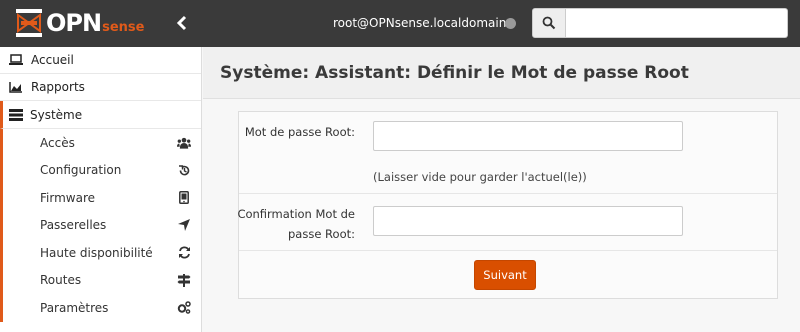  What do you see at coordinates (56, 114) in the screenshot?
I see `sidebar-item-label: Système` at bounding box center [56, 114].